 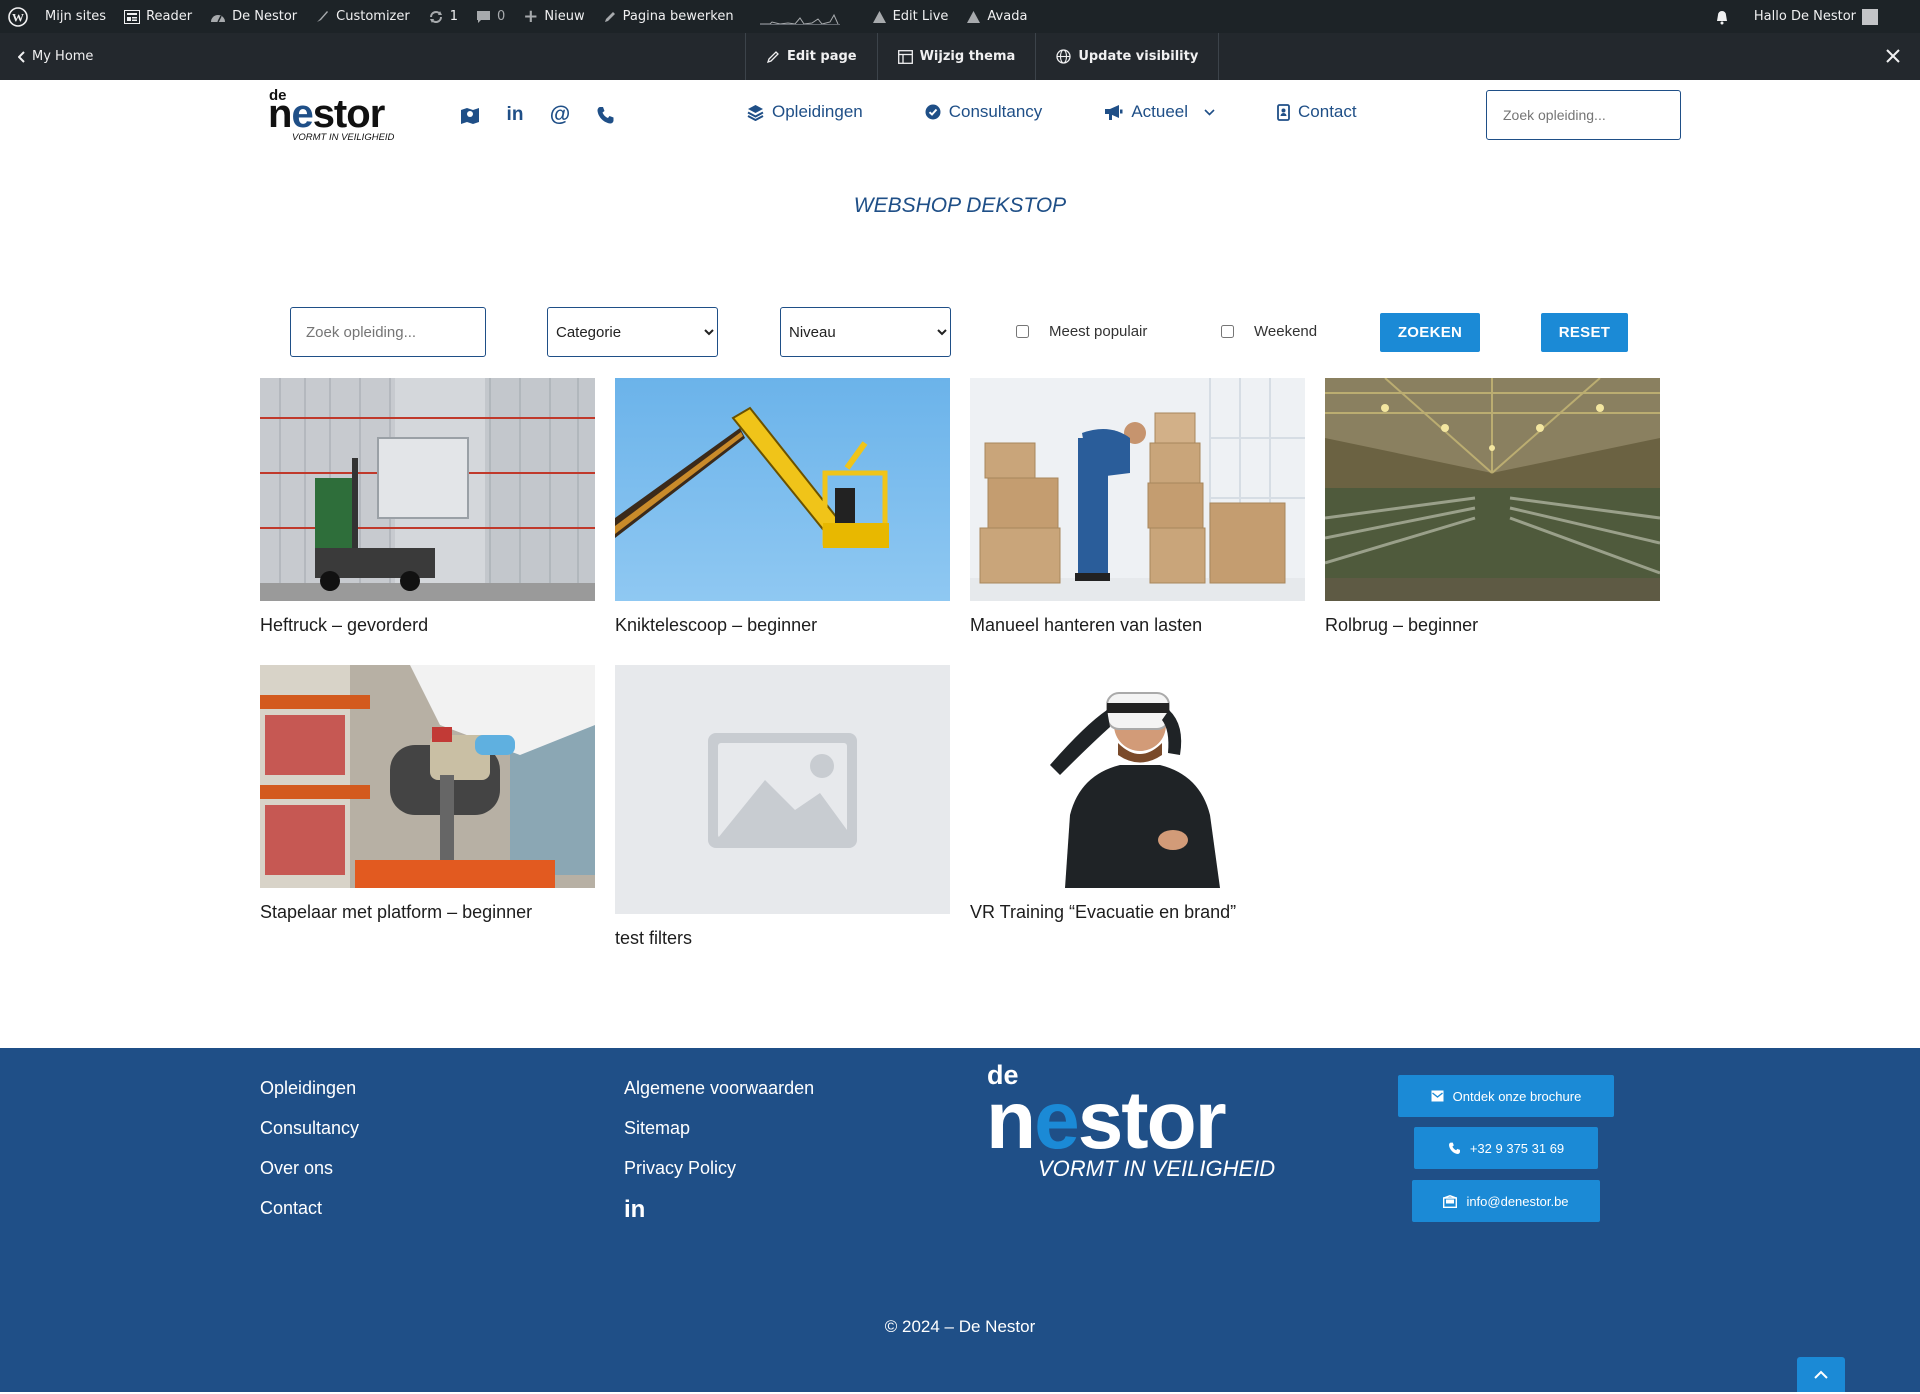 I want to click on wordpress-logo-button: W, so click(x=21, y=16).